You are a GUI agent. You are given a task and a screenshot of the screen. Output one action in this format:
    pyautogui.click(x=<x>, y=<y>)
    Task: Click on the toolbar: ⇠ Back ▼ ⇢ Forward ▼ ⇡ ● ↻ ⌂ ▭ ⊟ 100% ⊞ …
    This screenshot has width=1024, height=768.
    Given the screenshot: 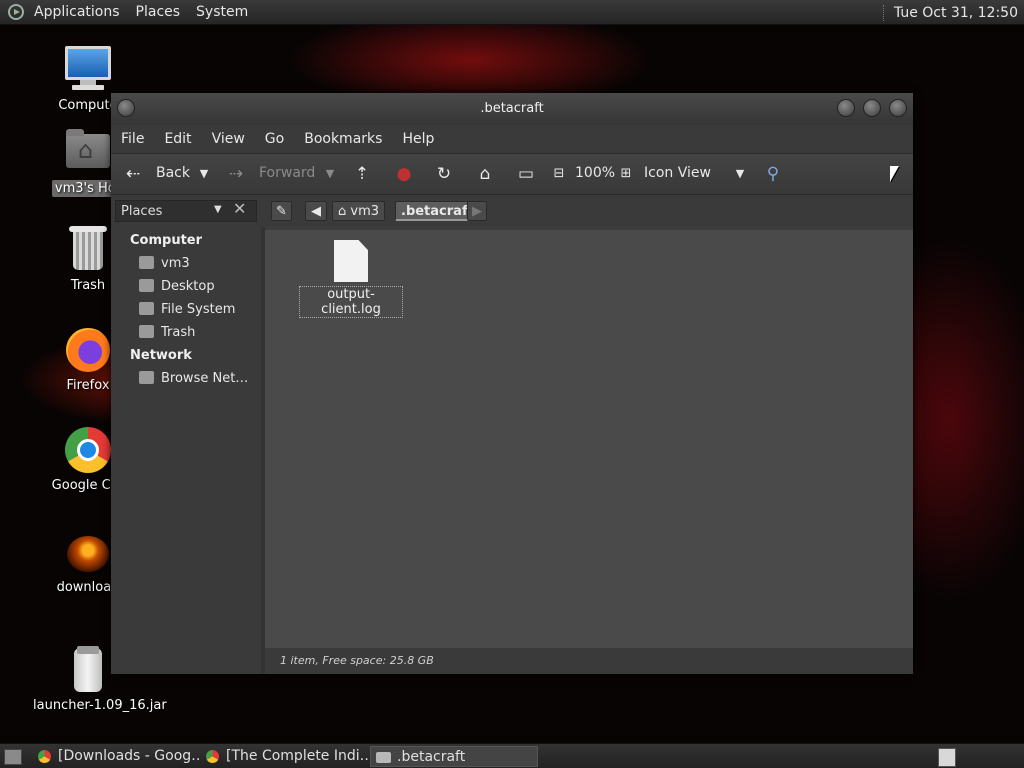 What is the action you would take?
    pyautogui.click(x=512, y=174)
    